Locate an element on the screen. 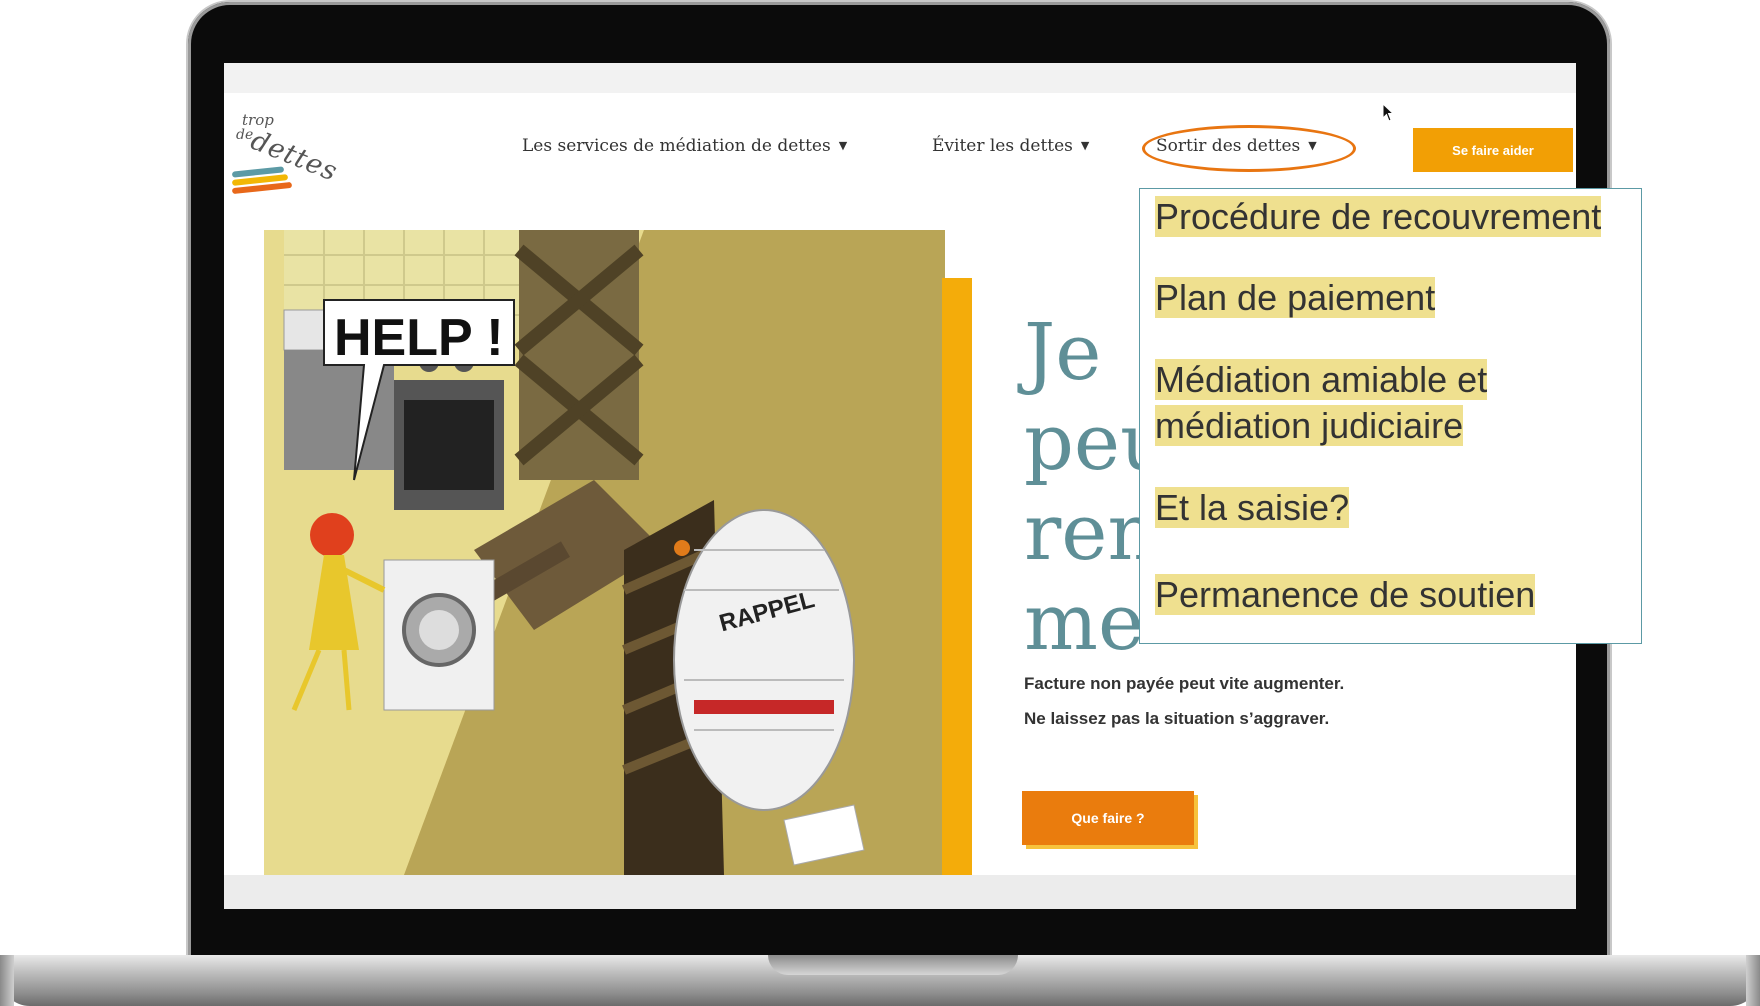  que-faire-button: Que faire ? is located at coordinates (1108, 818).